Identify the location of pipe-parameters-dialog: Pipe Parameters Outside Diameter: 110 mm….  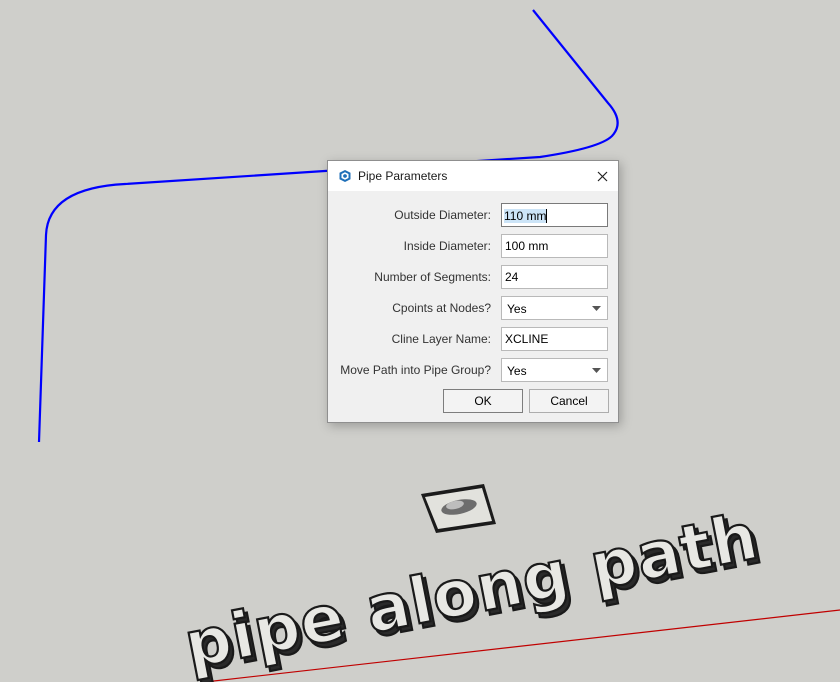
(473, 291).